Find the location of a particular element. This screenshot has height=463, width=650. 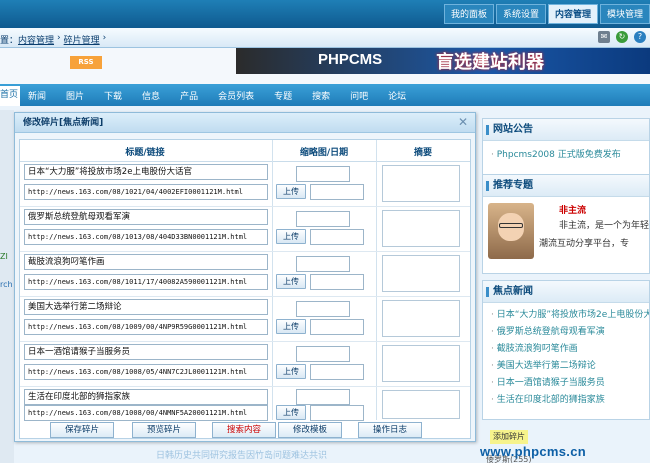

topnav-system-settings: 系统设置 is located at coordinates (520, 14).